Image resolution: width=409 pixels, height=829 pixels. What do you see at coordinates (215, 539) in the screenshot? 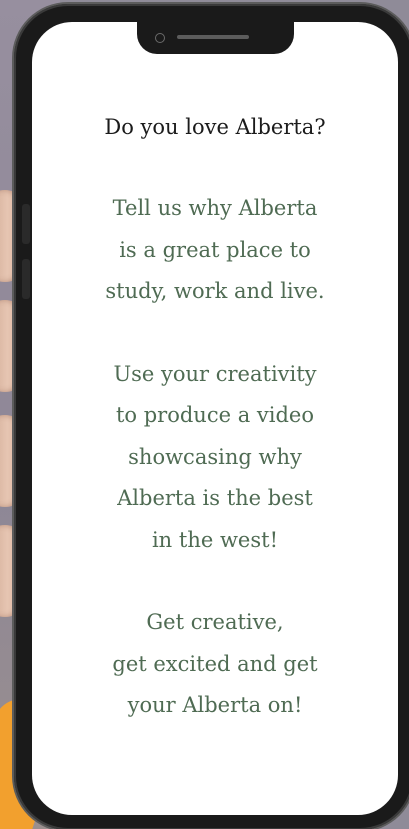
I see `paragraph-line: in the west!` at bounding box center [215, 539].